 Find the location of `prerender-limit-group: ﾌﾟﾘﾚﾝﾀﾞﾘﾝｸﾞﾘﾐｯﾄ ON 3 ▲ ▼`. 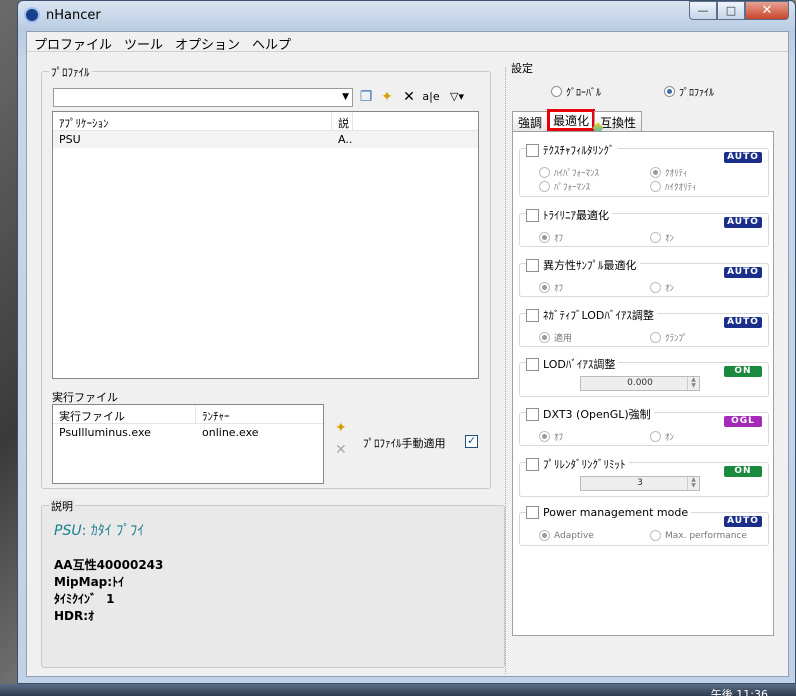

prerender-limit-group: ﾌﾟﾘﾚﾝﾀﾞﾘﾝｸﾞﾘﾐｯﾄ ON 3 ▲ ▼ is located at coordinates (644, 476).